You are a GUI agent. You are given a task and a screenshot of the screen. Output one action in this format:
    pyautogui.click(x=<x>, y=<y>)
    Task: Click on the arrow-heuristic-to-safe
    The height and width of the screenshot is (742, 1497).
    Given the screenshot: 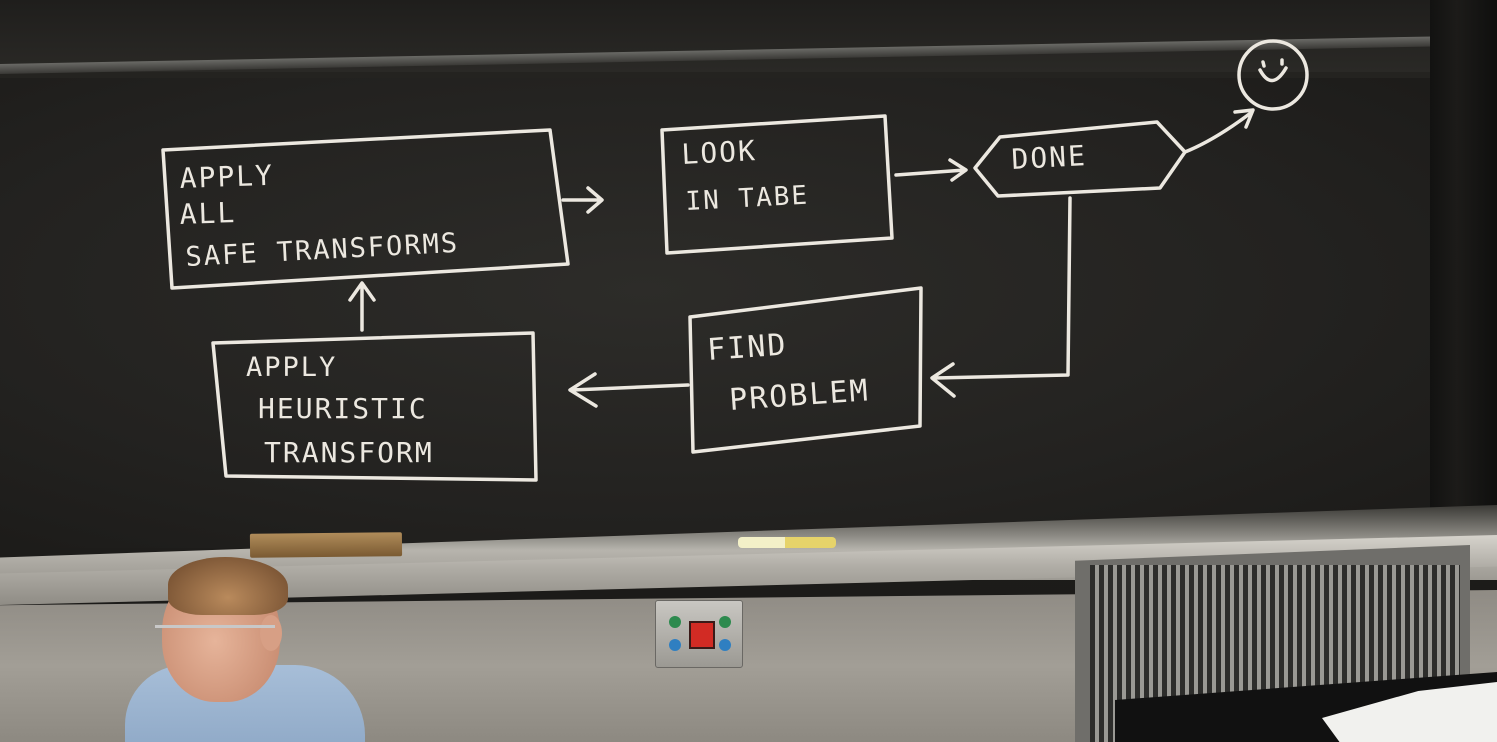 What is the action you would take?
    pyautogui.click(x=362, y=306)
    